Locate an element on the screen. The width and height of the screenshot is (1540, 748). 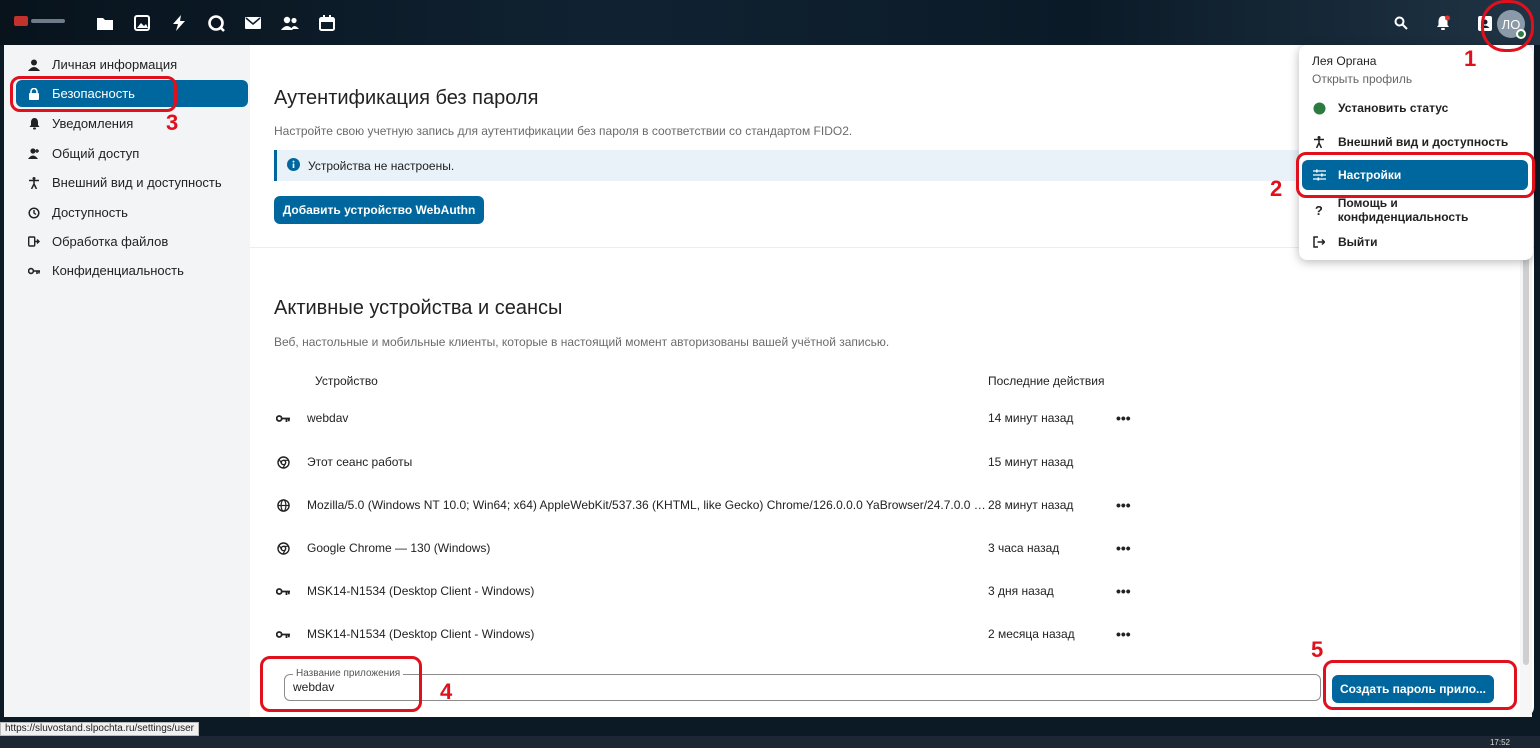
sidebar-item-label: Безопасность is located at coordinates (93, 93).